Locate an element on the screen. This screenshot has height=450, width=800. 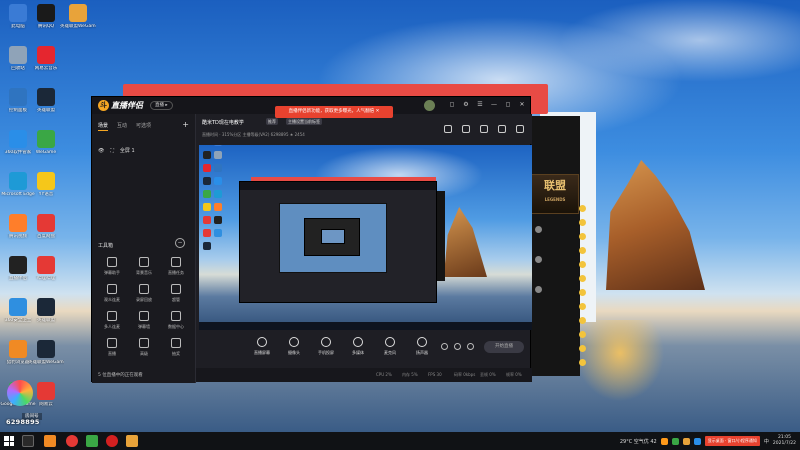
close-icon: ✕ is located at coordinates (522, 104).